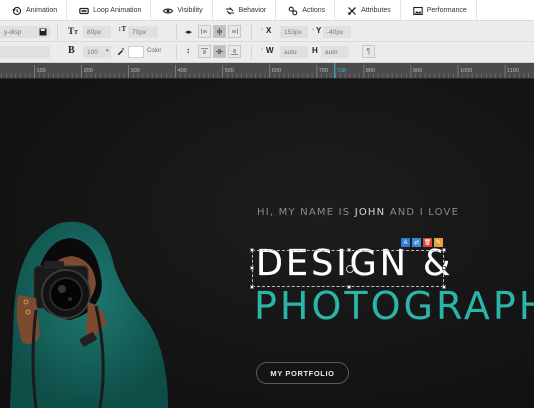 The width and height of the screenshot is (534, 408). I want to click on align-top-button, so click(204, 51).